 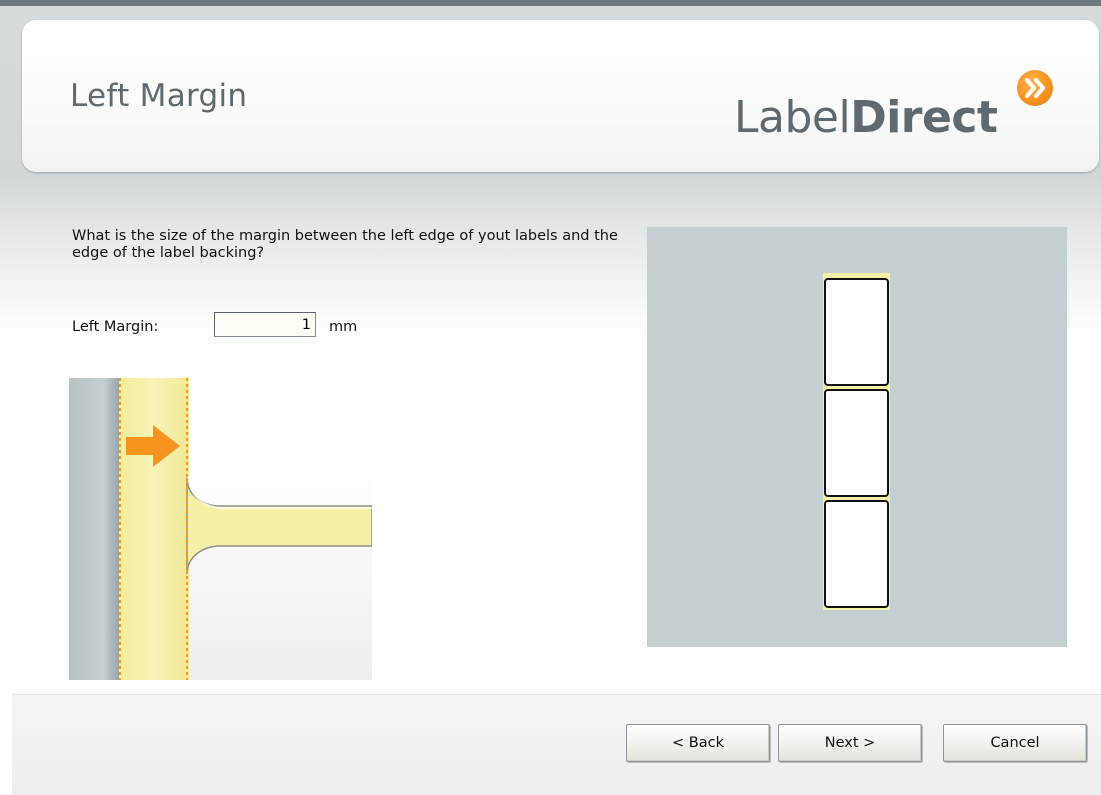 I want to click on unit-label: mm, so click(x=343, y=327).